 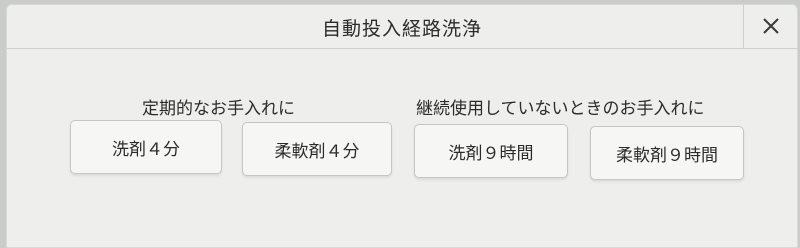 What do you see at coordinates (491, 151) in the screenshot?
I see `detergent-9hour-button: 洗剤９時間` at bounding box center [491, 151].